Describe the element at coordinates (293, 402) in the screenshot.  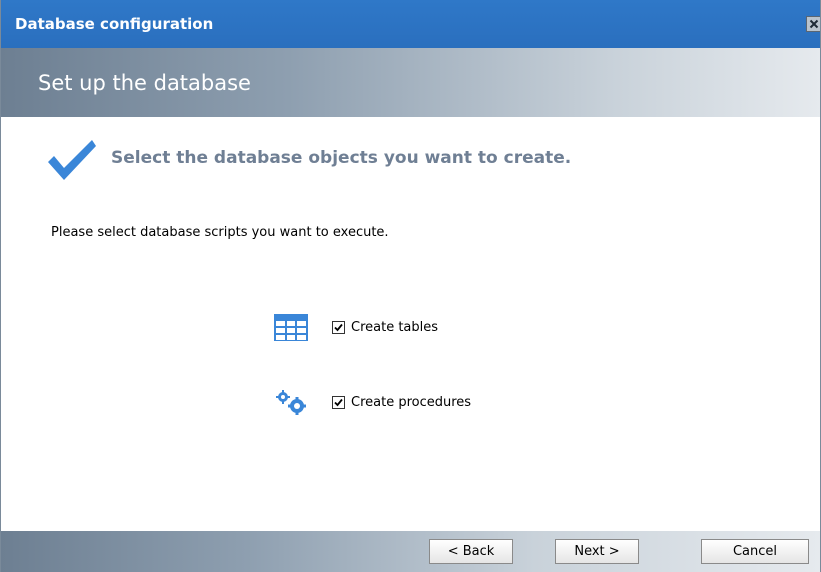
I see `gears-icon` at that location.